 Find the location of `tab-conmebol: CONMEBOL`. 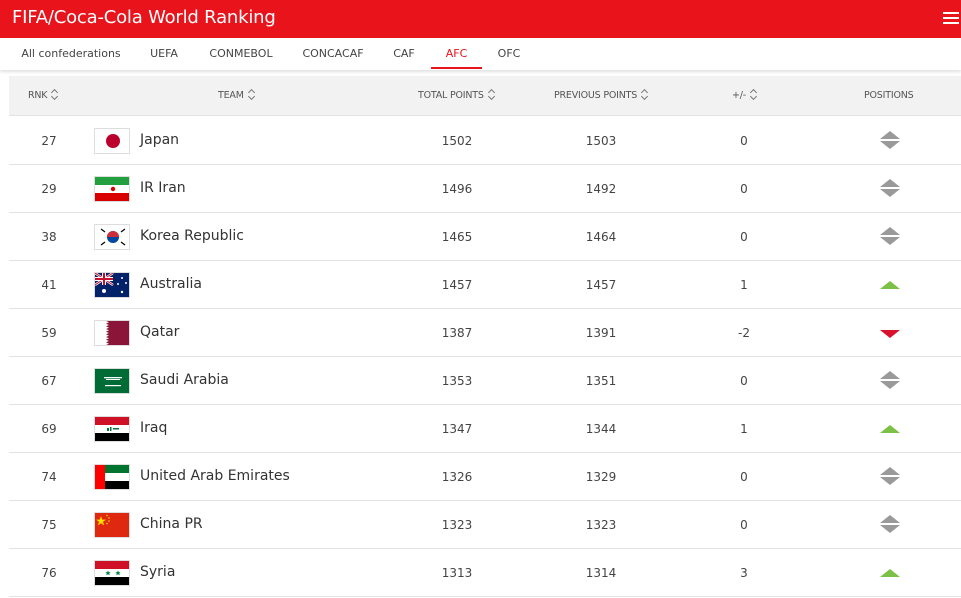

tab-conmebol: CONMEBOL is located at coordinates (241, 53).